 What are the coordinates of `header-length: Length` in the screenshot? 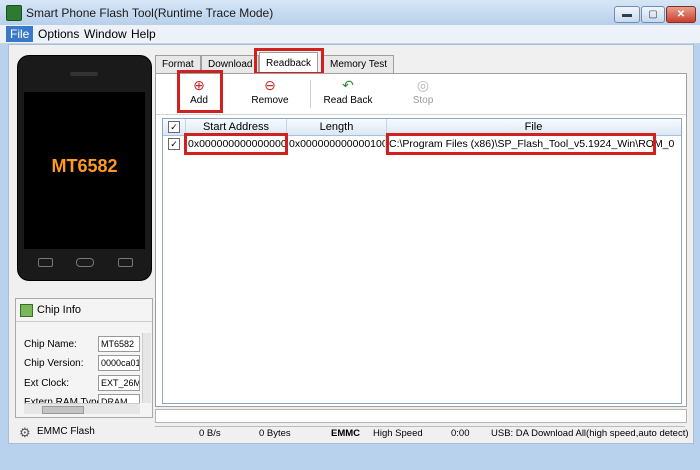 It's located at (337, 127).